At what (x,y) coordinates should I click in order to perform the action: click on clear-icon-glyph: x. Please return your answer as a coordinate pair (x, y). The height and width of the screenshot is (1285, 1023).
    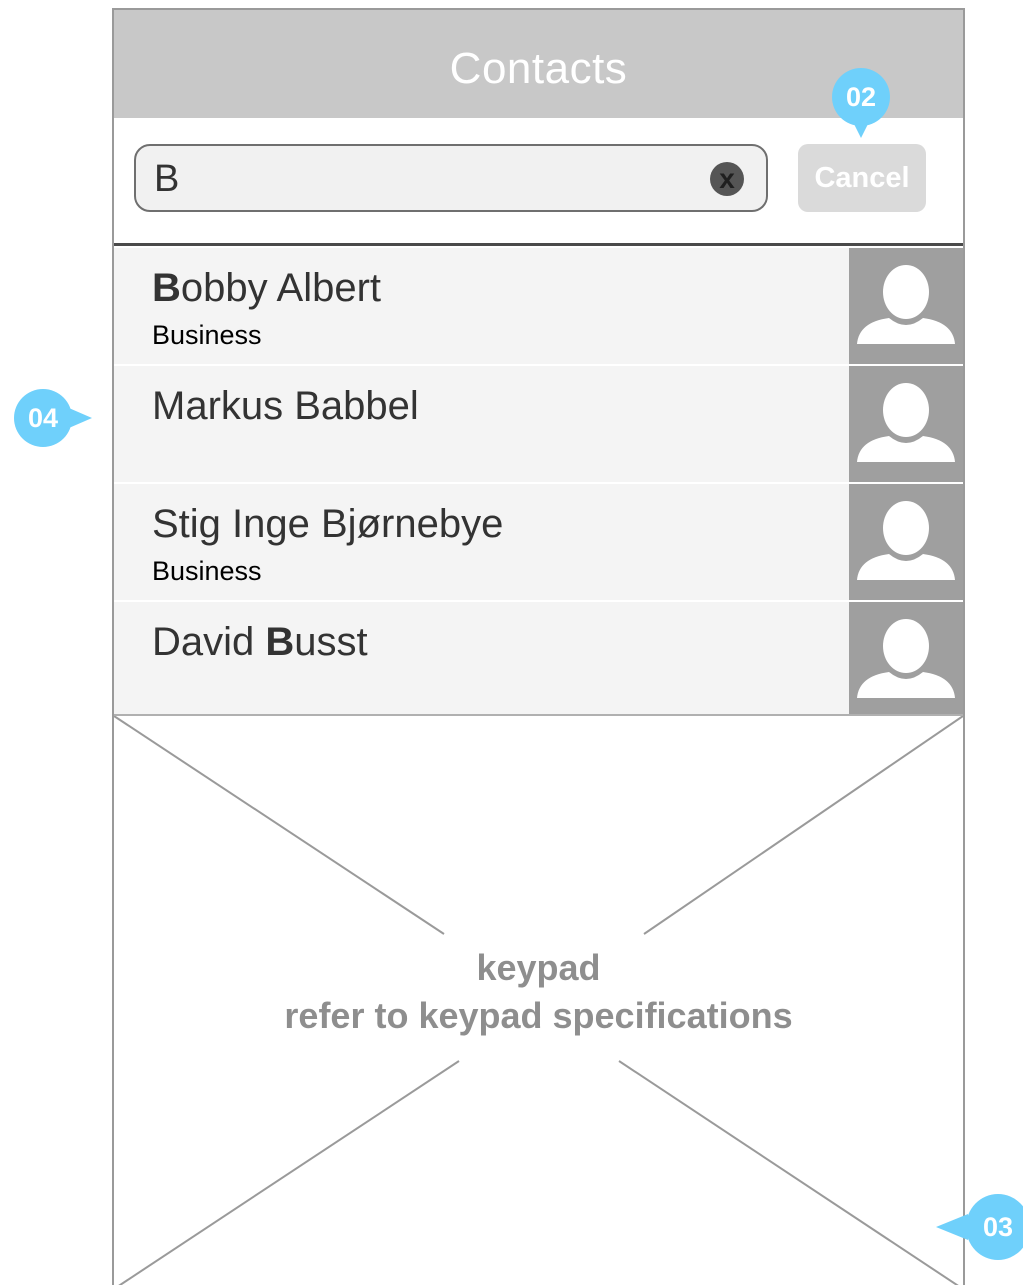
    Looking at the image, I should click on (727, 178).